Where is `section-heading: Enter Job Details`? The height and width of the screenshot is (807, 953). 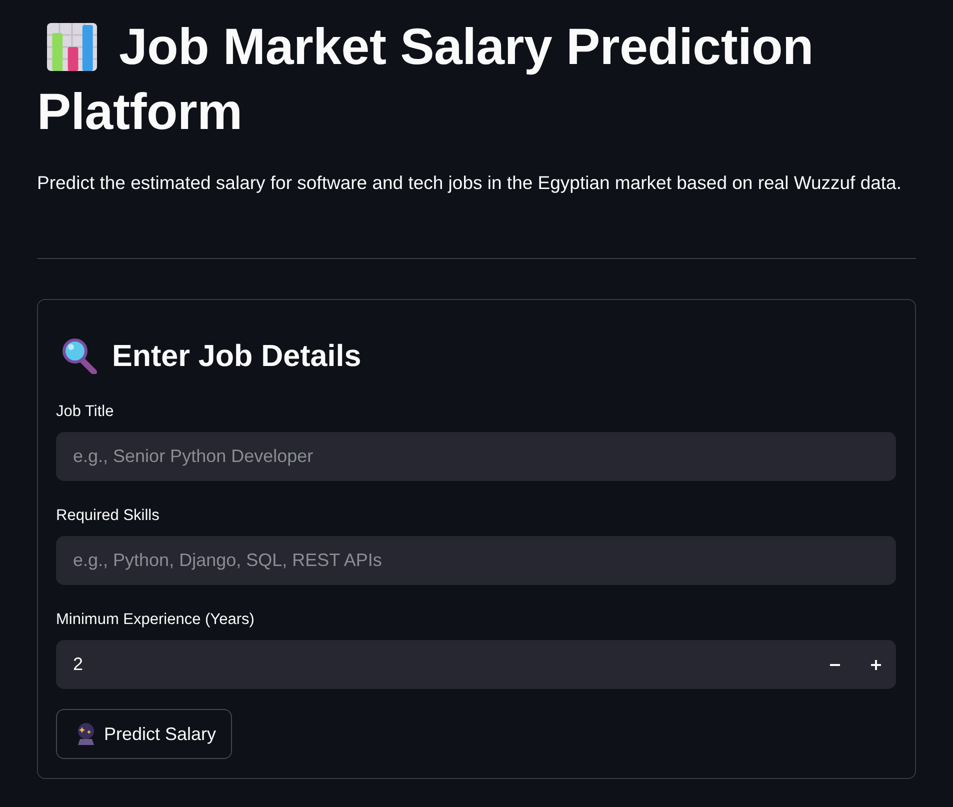
section-heading: Enter Job Details is located at coordinates (237, 356).